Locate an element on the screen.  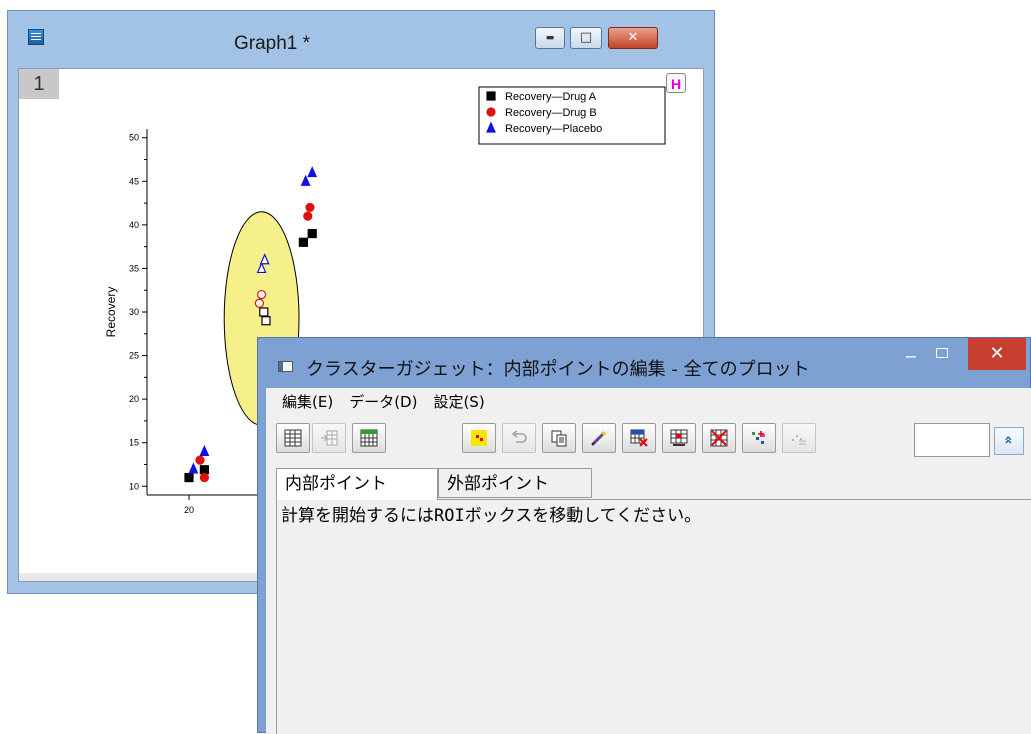
menu-data: データ(D) is located at coordinates (383, 402).